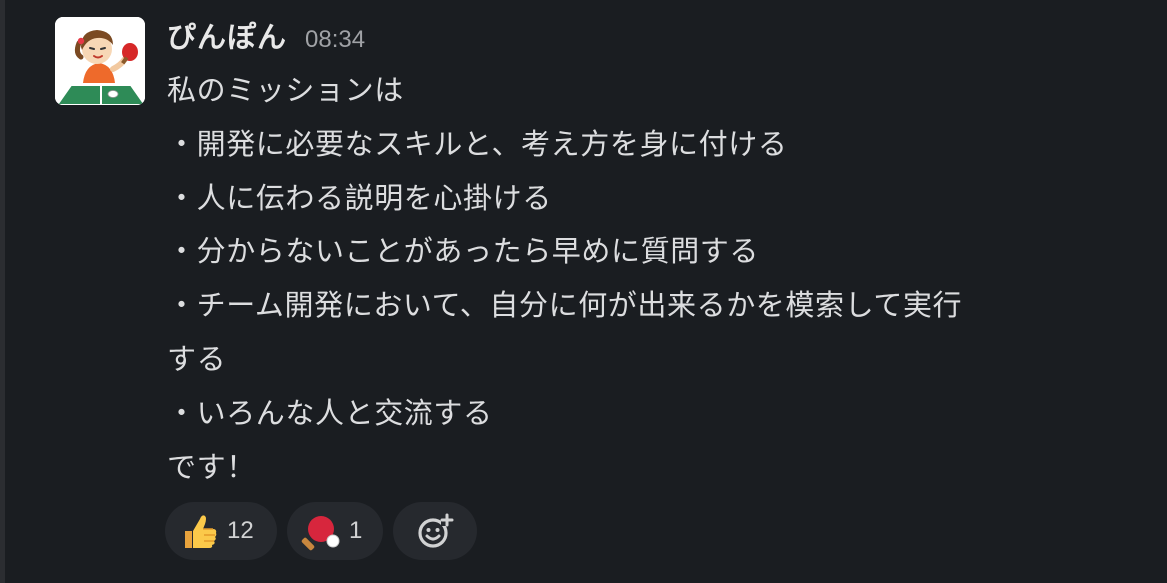  Describe the element at coordinates (356, 530) in the screenshot. I see `reaction-count: 1` at that location.